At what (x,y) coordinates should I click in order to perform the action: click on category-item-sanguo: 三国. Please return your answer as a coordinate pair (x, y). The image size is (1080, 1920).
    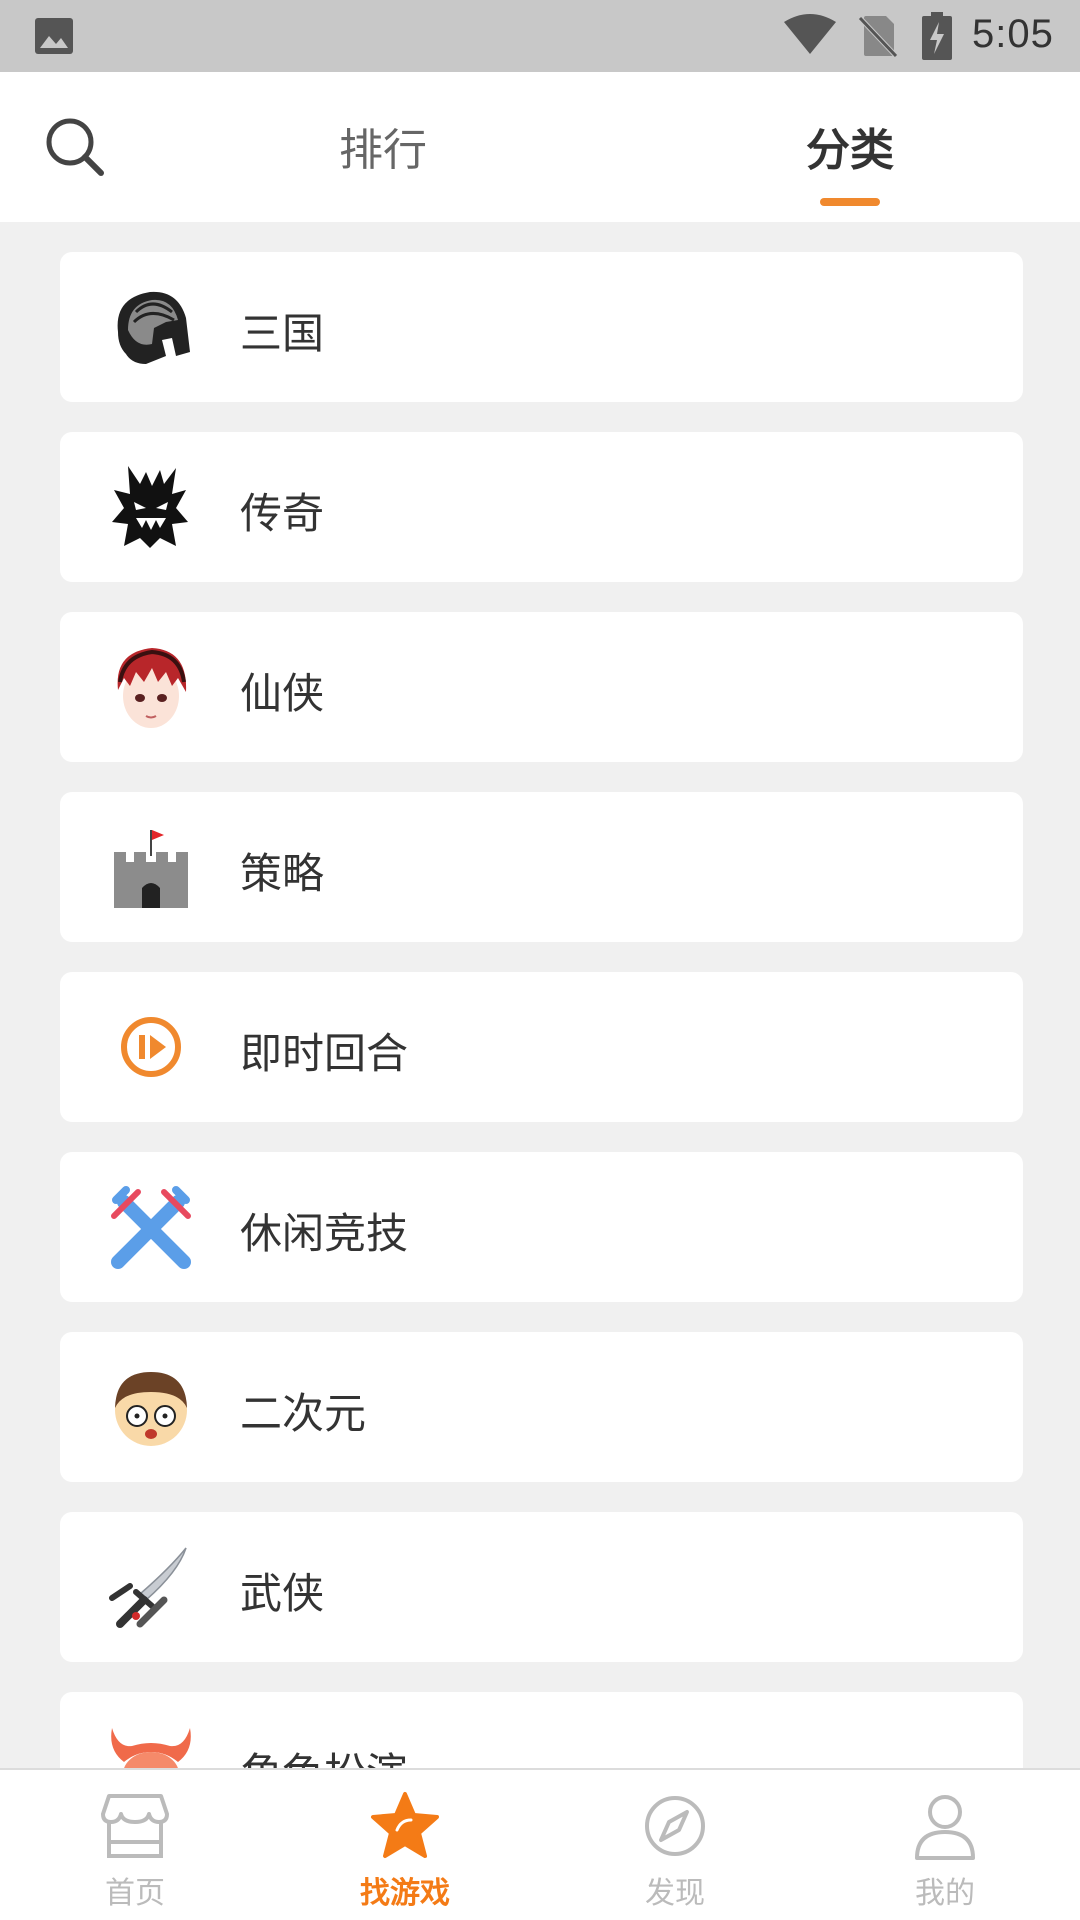
    Looking at the image, I should click on (541, 327).